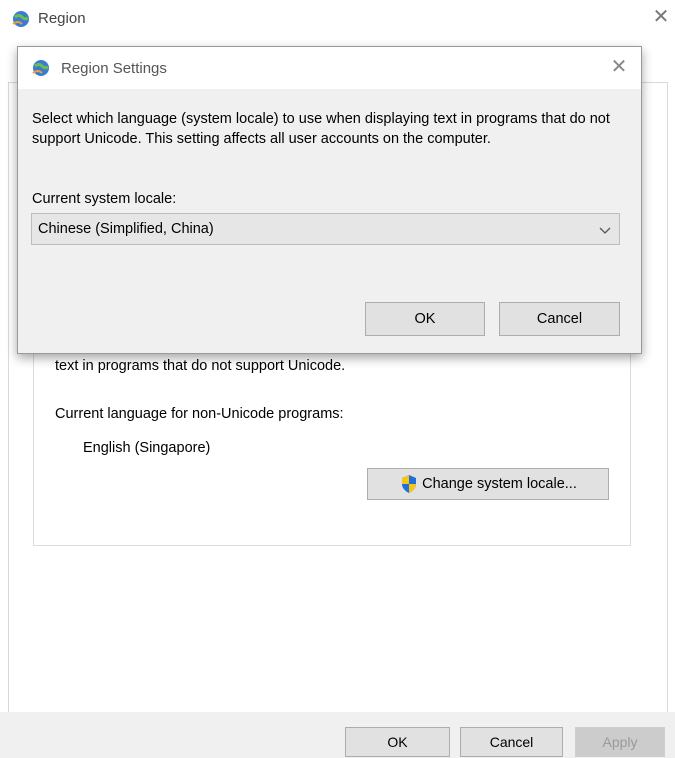 The image size is (675, 758). Describe the element at coordinates (409, 484) in the screenshot. I see `shield-icon` at that location.